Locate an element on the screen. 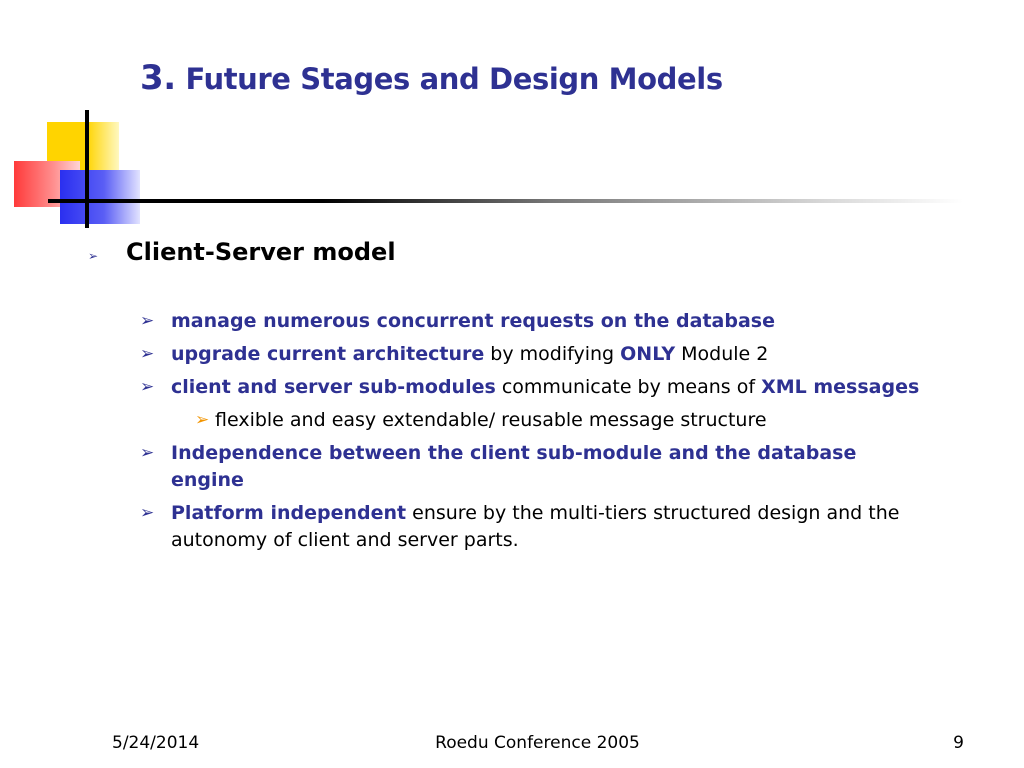  slide-title-number: 3. is located at coordinates (158, 78).